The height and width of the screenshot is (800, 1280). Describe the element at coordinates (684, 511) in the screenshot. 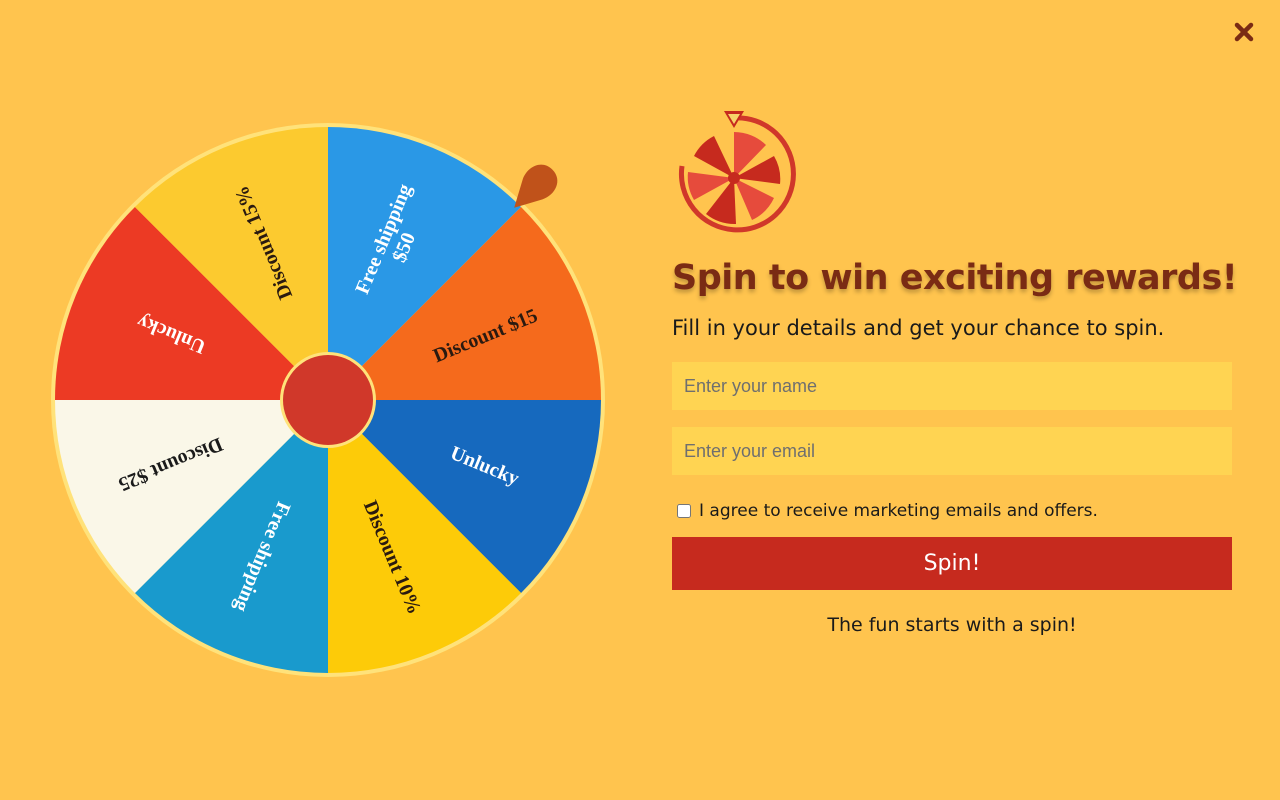

I see `marketing-consent-checkbox` at that location.